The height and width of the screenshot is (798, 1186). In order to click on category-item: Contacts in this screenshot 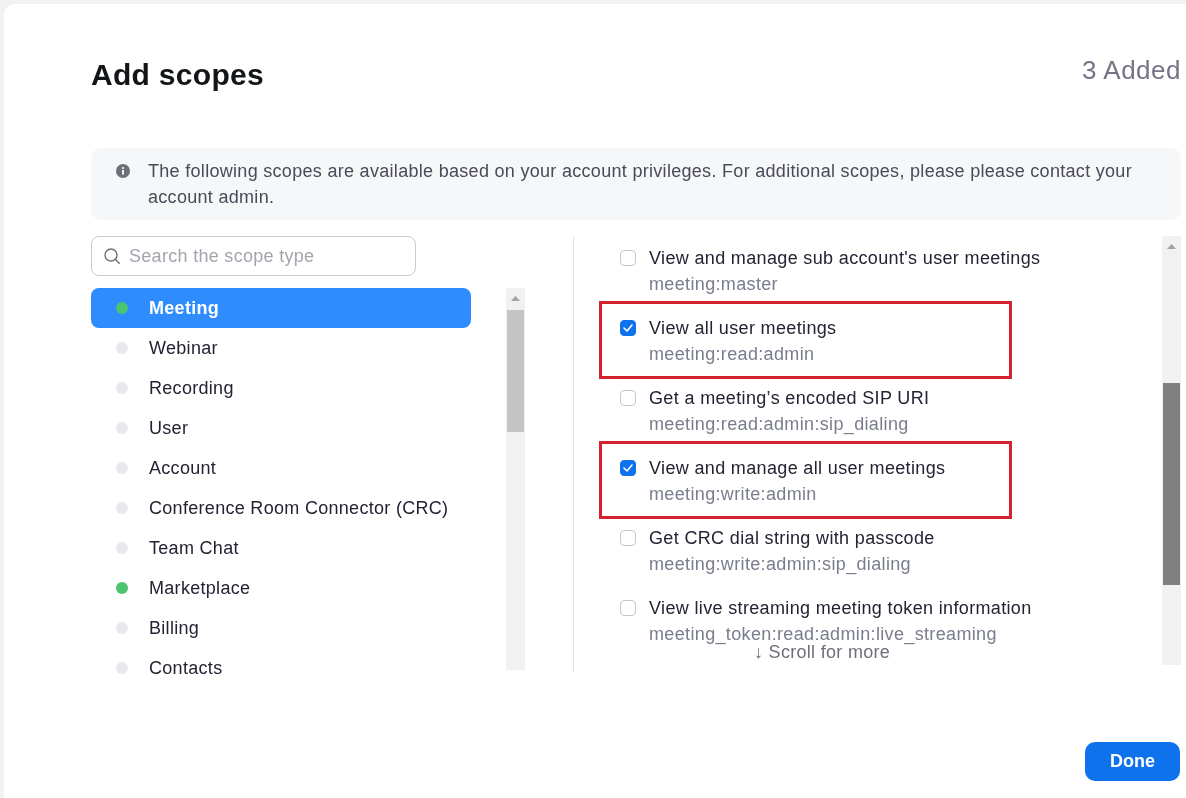, I will do `click(281, 665)`.